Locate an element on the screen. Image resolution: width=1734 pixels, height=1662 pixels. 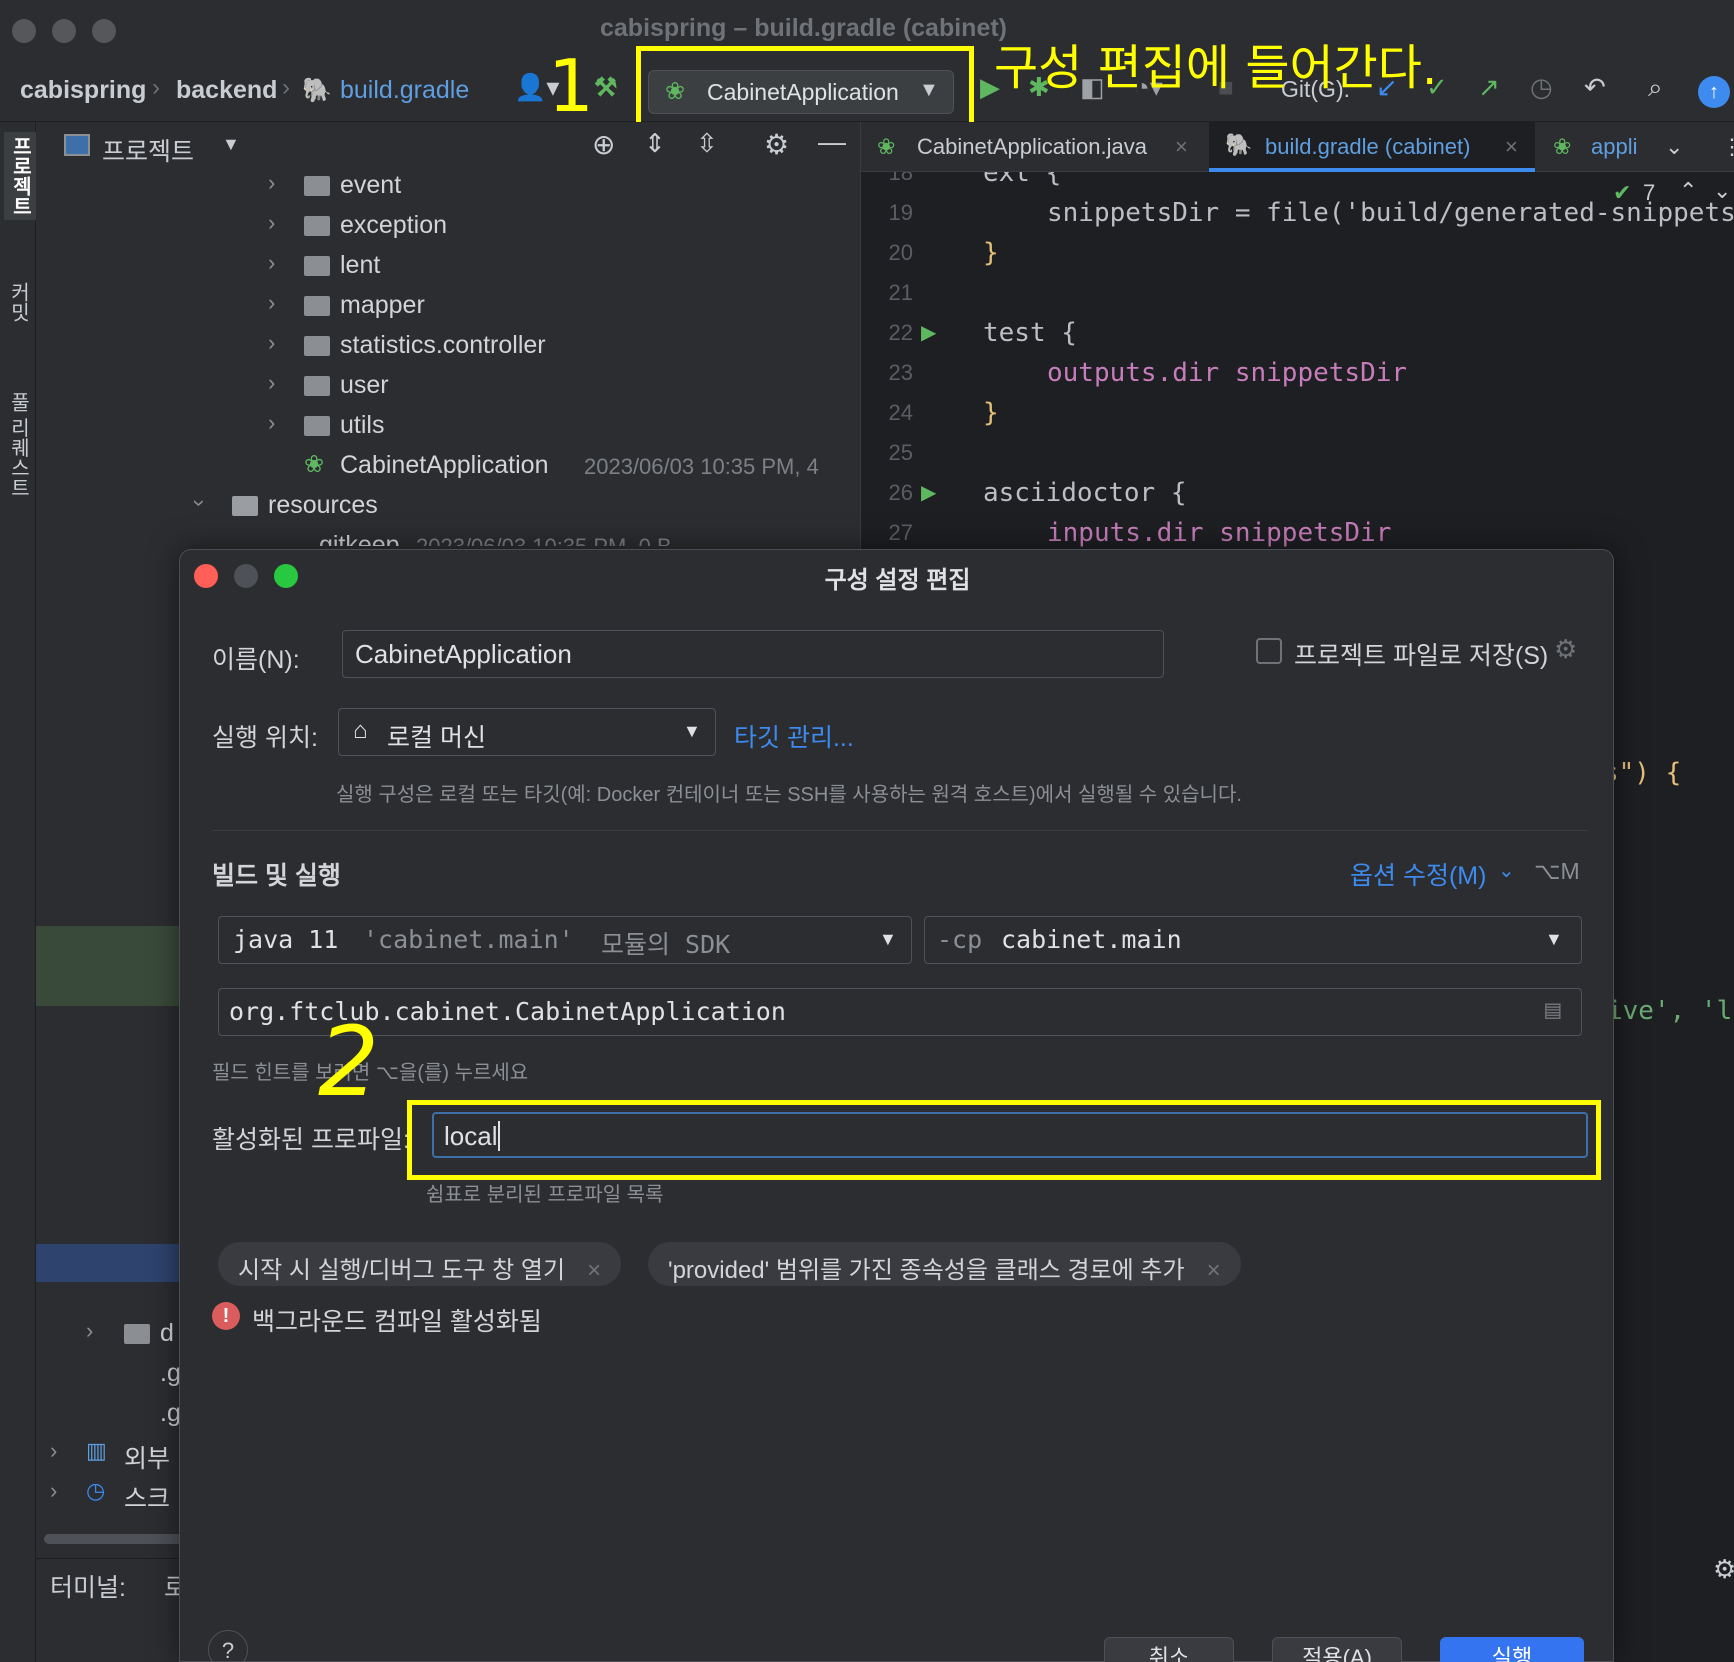
line-number: 21 is located at coordinates (900, 292).